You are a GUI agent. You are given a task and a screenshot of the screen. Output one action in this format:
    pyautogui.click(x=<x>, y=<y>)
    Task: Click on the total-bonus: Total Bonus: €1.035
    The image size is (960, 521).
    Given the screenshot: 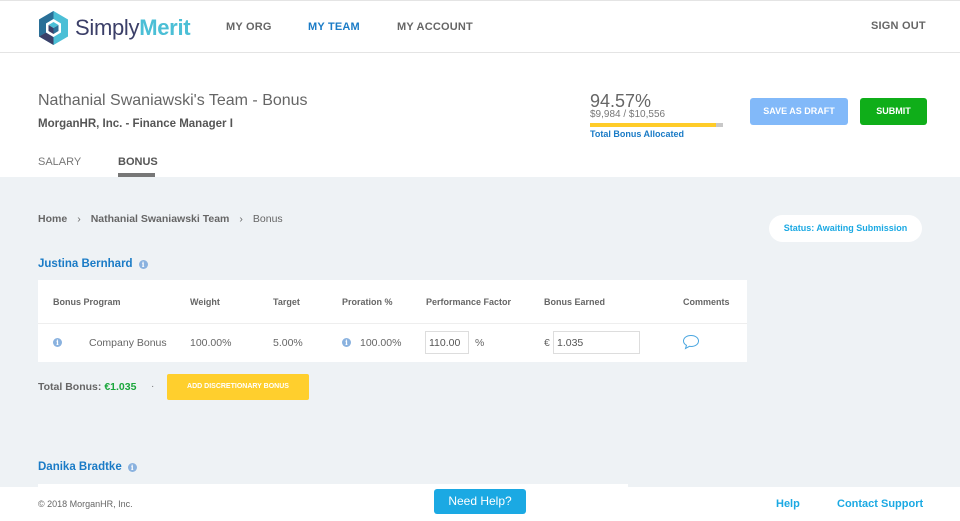 What is the action you would take?
    pyautogui.click(x=87, y=387)
    